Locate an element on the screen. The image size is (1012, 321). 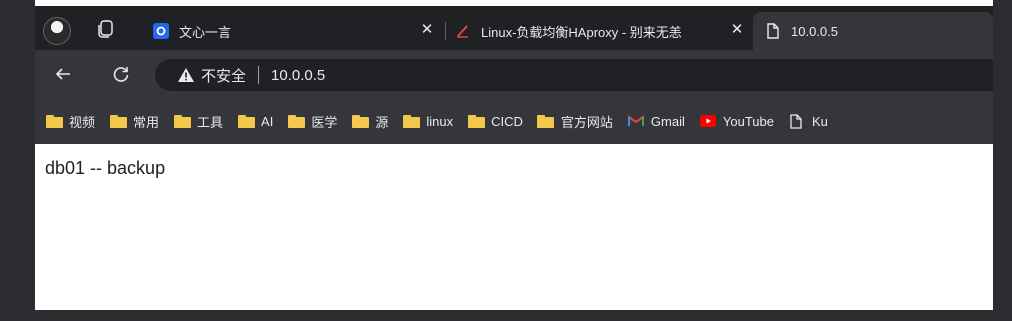
page-body-text: db01 -- backup is located at coordinates (105, 168).